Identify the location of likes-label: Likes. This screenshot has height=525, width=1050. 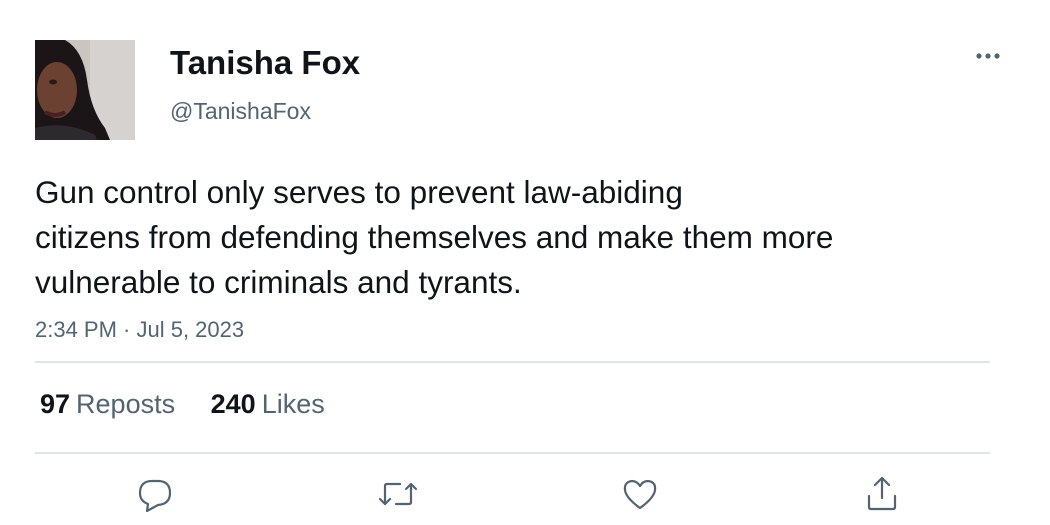
(293, 404).